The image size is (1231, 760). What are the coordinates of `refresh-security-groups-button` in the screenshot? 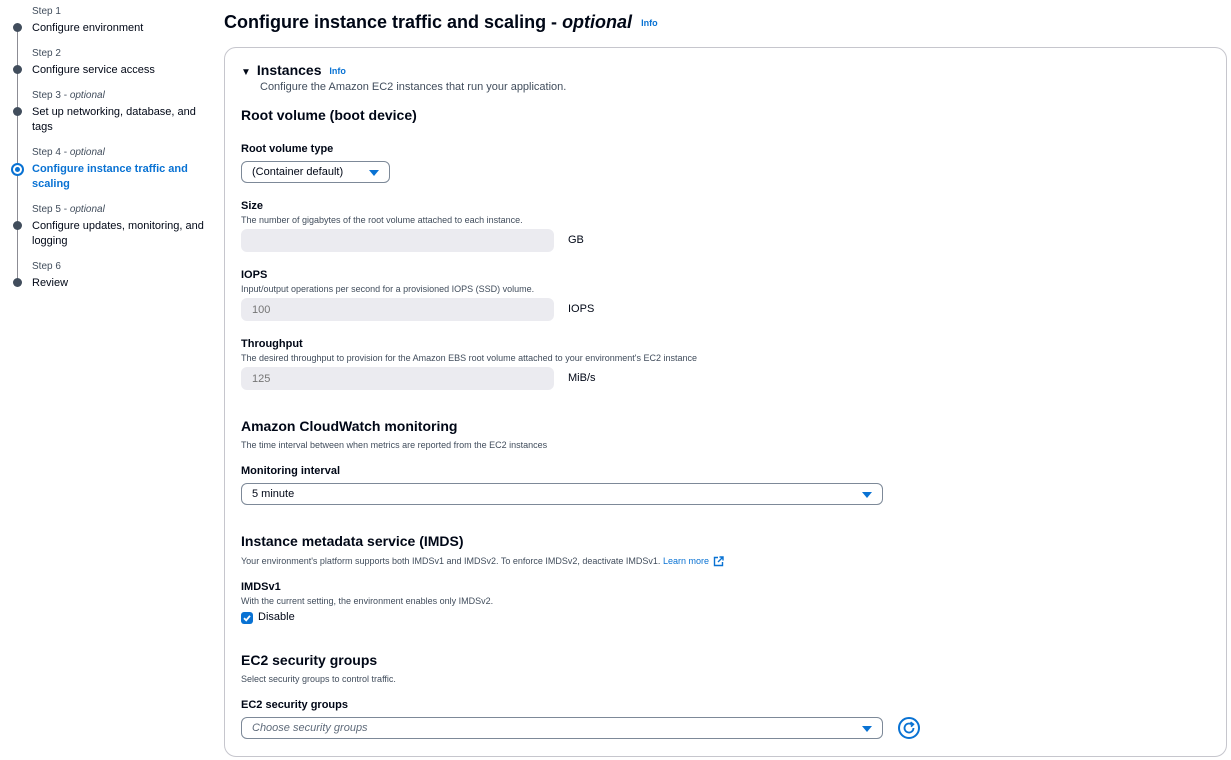 It's located at (909, 728).